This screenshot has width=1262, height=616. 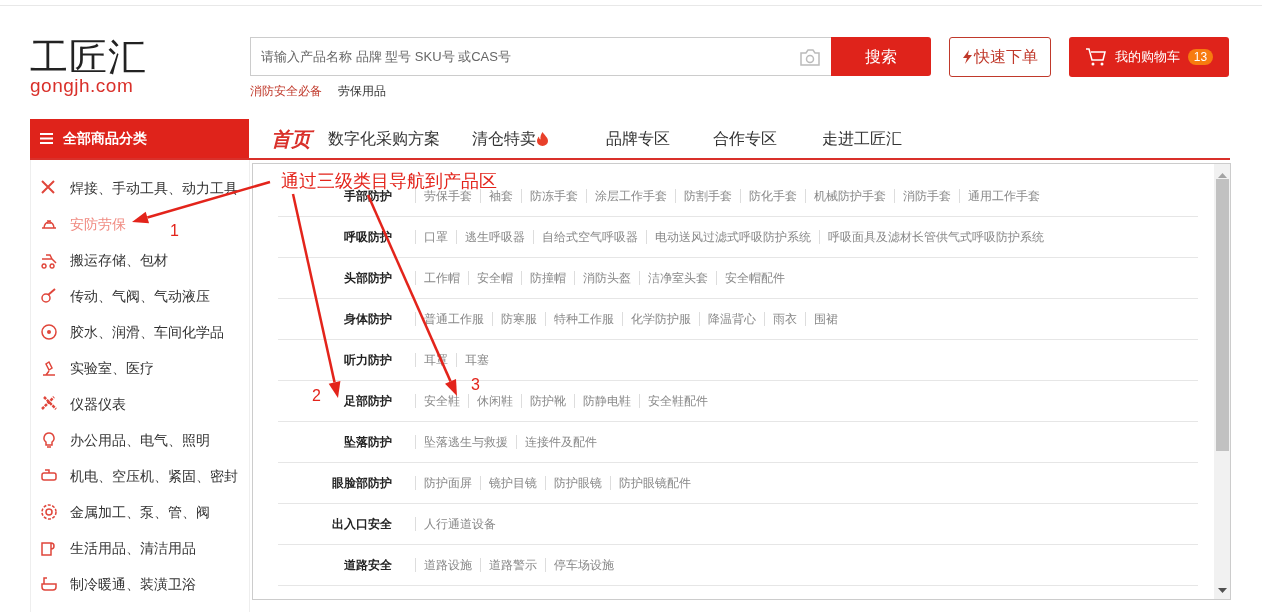 What do you see at coordinates (707, 196) in the screenshot?
I see `product-category-link: 防割手套` at bounding box center [707, 196].